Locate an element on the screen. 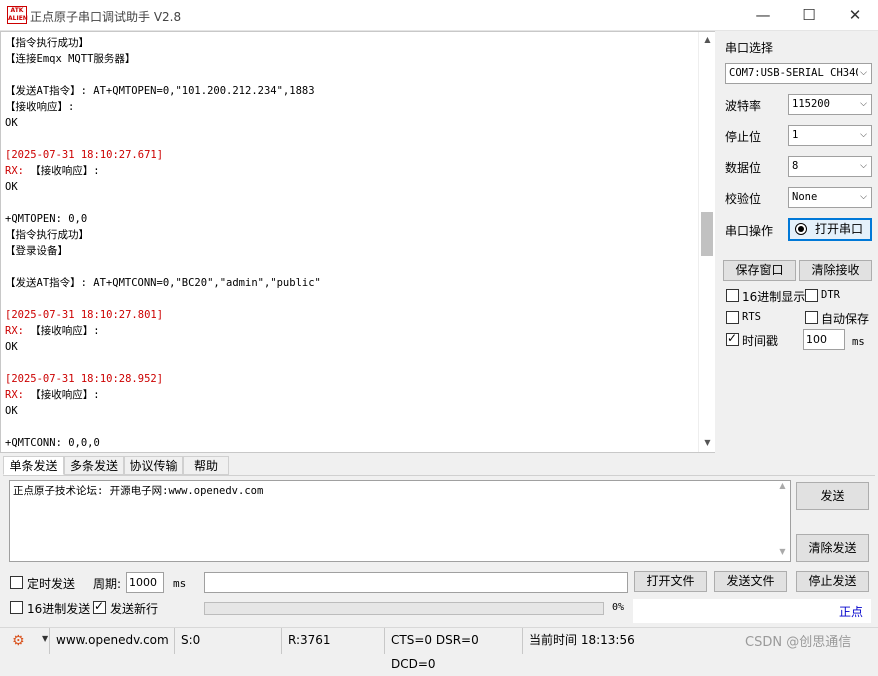  receive-scrollbar: ▲ ▼ is located at coordinates (706, 242).